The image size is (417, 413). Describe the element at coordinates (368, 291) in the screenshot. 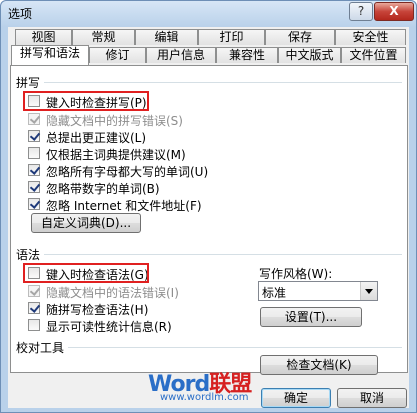

I see `chevron-down-icon` at that location.